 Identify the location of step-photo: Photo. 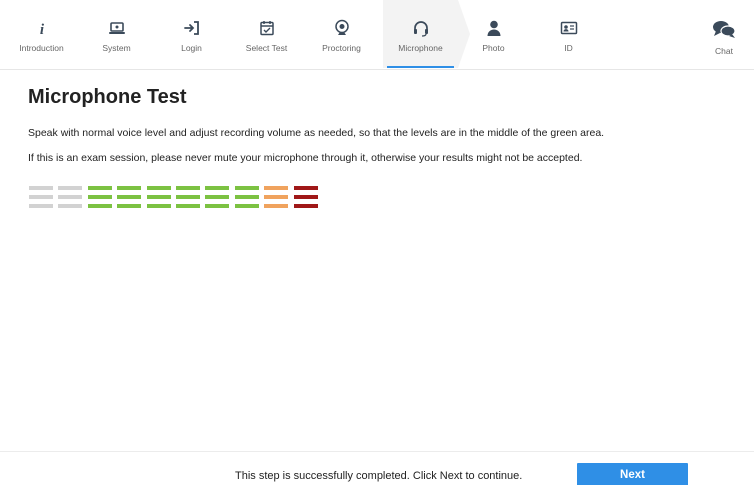
(493, 34).